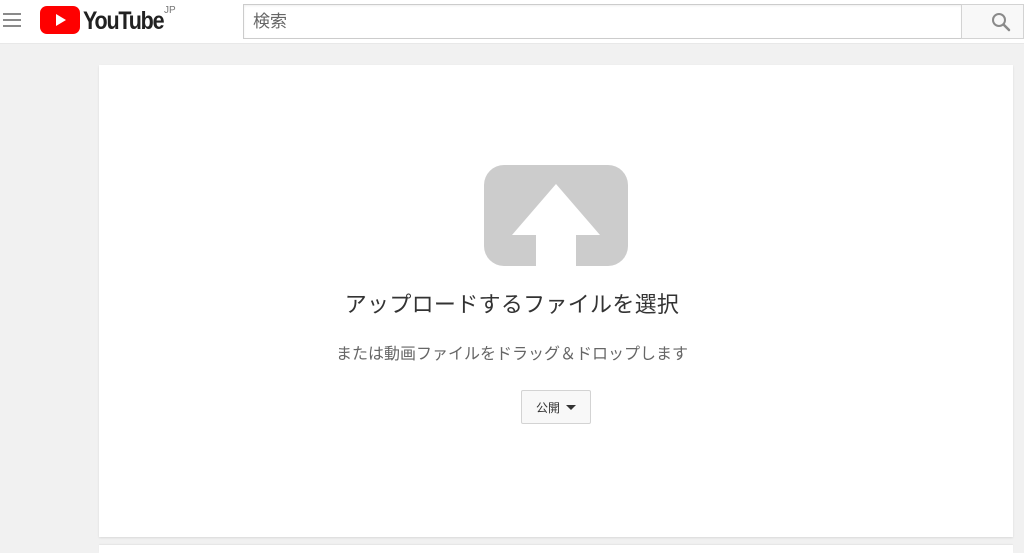  Describe the element at coordinates (170, 10) in the screenshot. I see `region-label: JP` at that location.